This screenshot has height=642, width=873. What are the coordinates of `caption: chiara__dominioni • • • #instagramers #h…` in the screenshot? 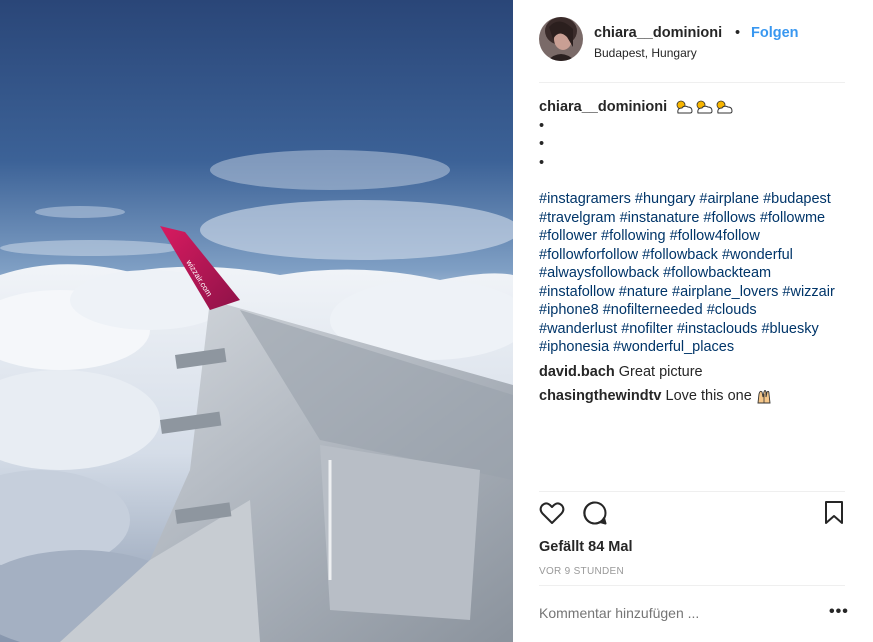 It's located at (699, 227).